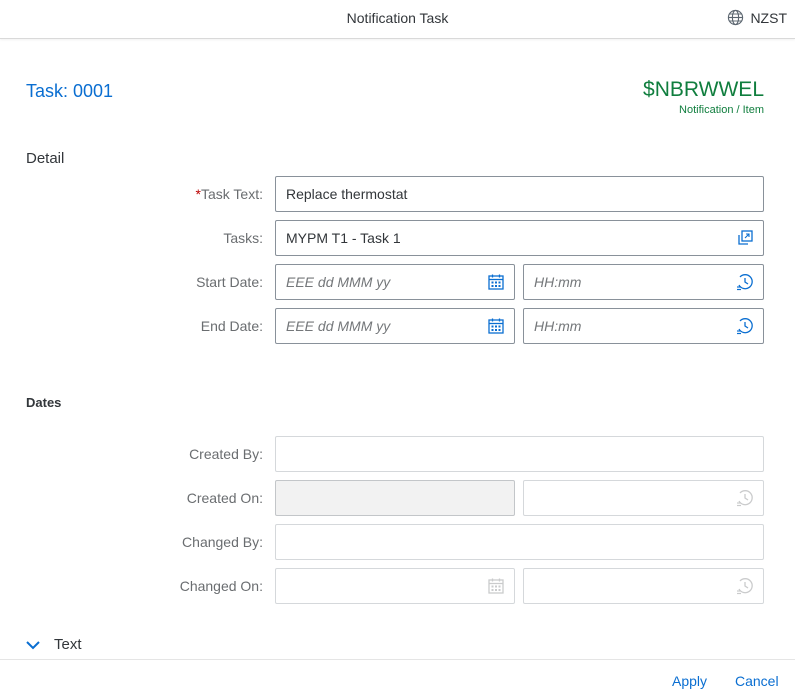  What do you see at coordinates (338, 282) in the screenshot?
I see `start-date-placeholder: EEE dd MMM yy` at bounding box center [338, 282].